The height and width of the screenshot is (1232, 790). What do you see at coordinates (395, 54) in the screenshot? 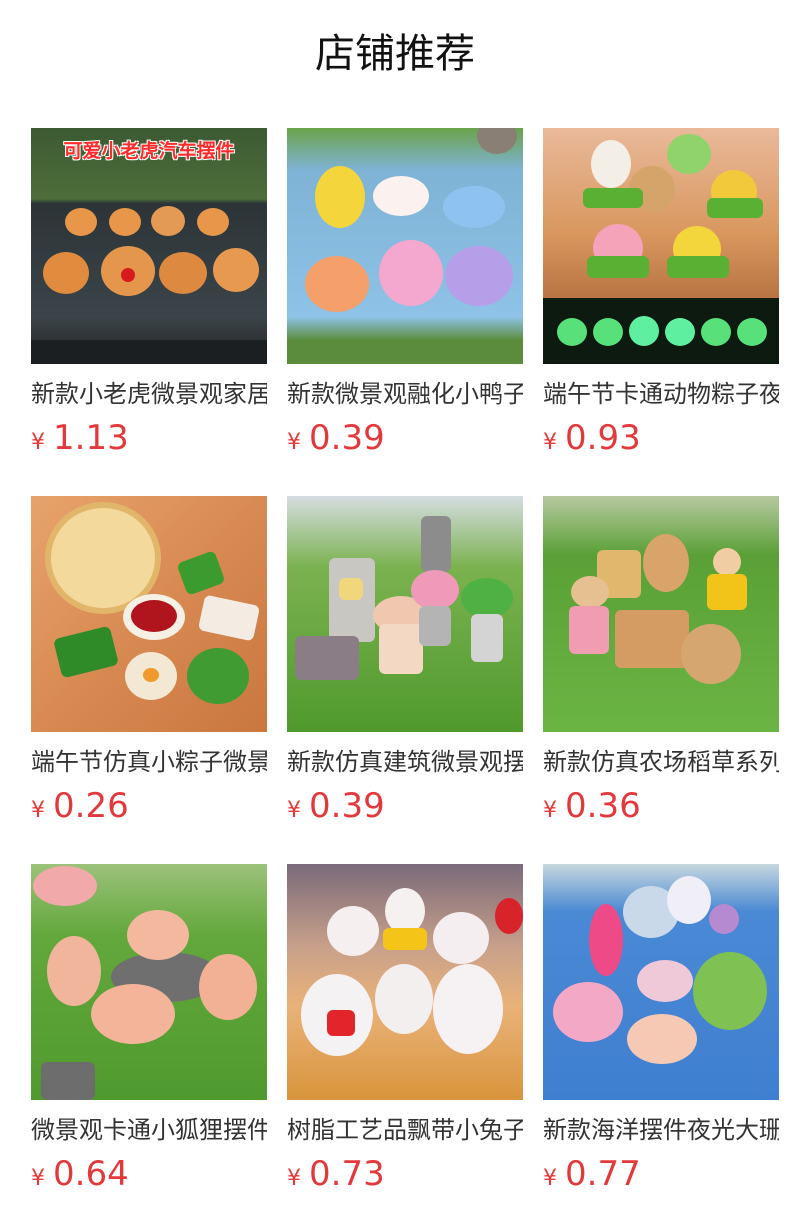
I see `page-title: 店铺推荐` at bounding box center [395, 54].